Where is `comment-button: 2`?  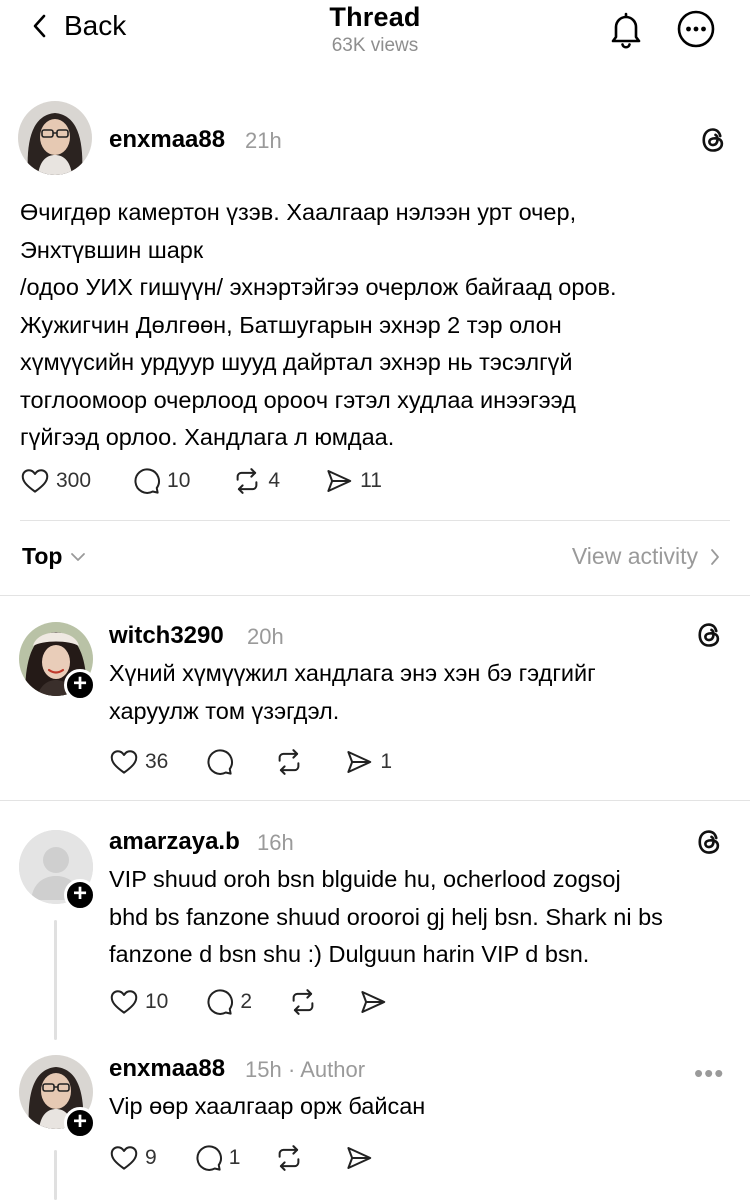
comment-button: 2 is located at coordinates (228, 1002).